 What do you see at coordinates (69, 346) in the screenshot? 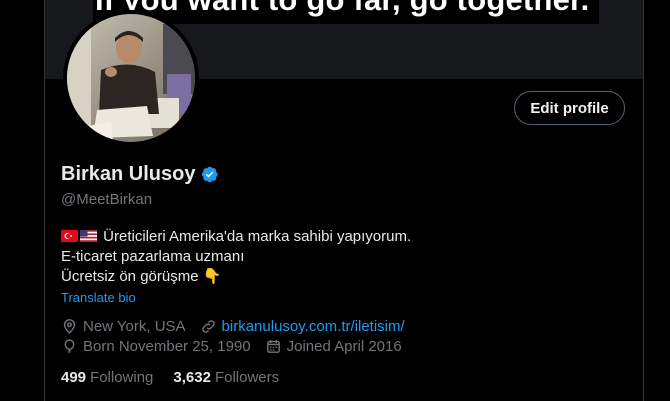
I see `balloon-icon` at bounding box center [69, 346].